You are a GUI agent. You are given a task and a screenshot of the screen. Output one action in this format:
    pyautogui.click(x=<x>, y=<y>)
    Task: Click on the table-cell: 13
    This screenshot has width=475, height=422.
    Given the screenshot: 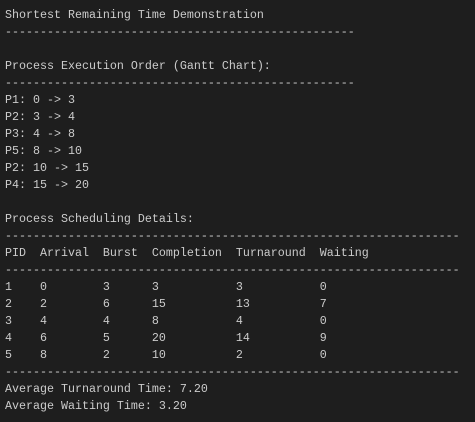 What is the action you would take?
    pyautogui.click(x=242, y=304)
    